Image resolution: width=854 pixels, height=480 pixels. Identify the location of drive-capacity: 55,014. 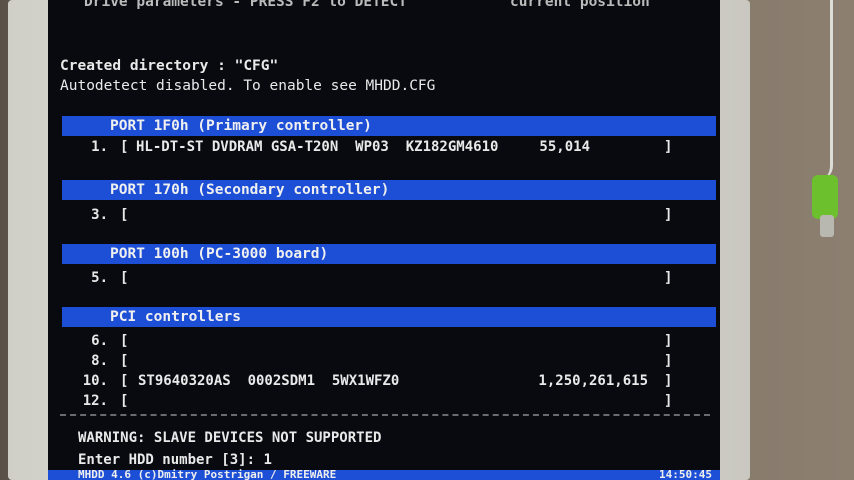
(564, 147).